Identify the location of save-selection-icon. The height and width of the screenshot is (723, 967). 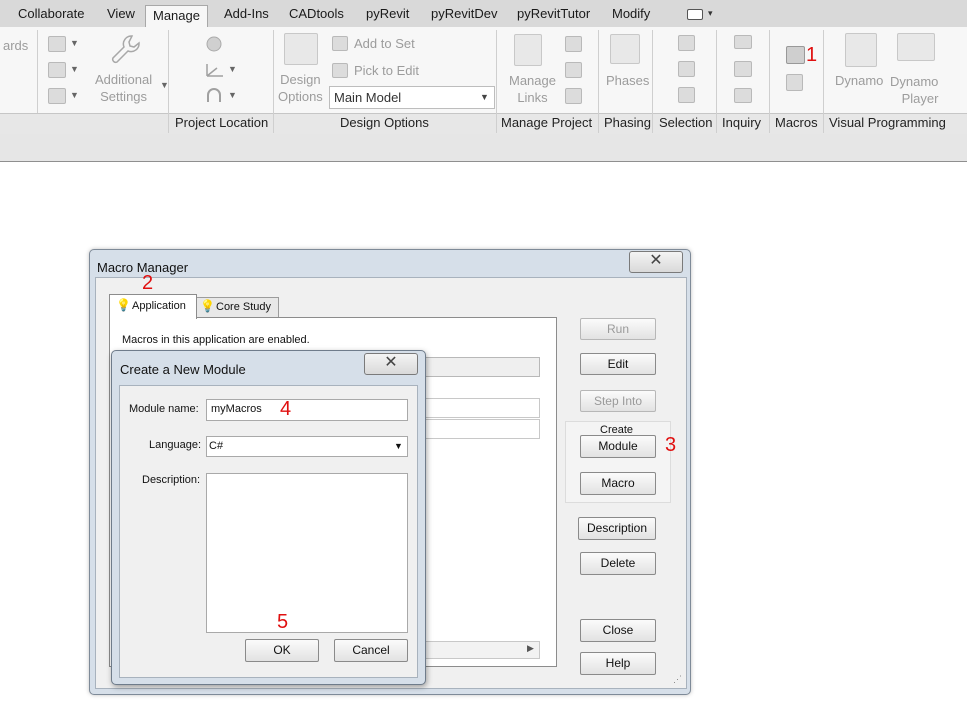
(686, 43).